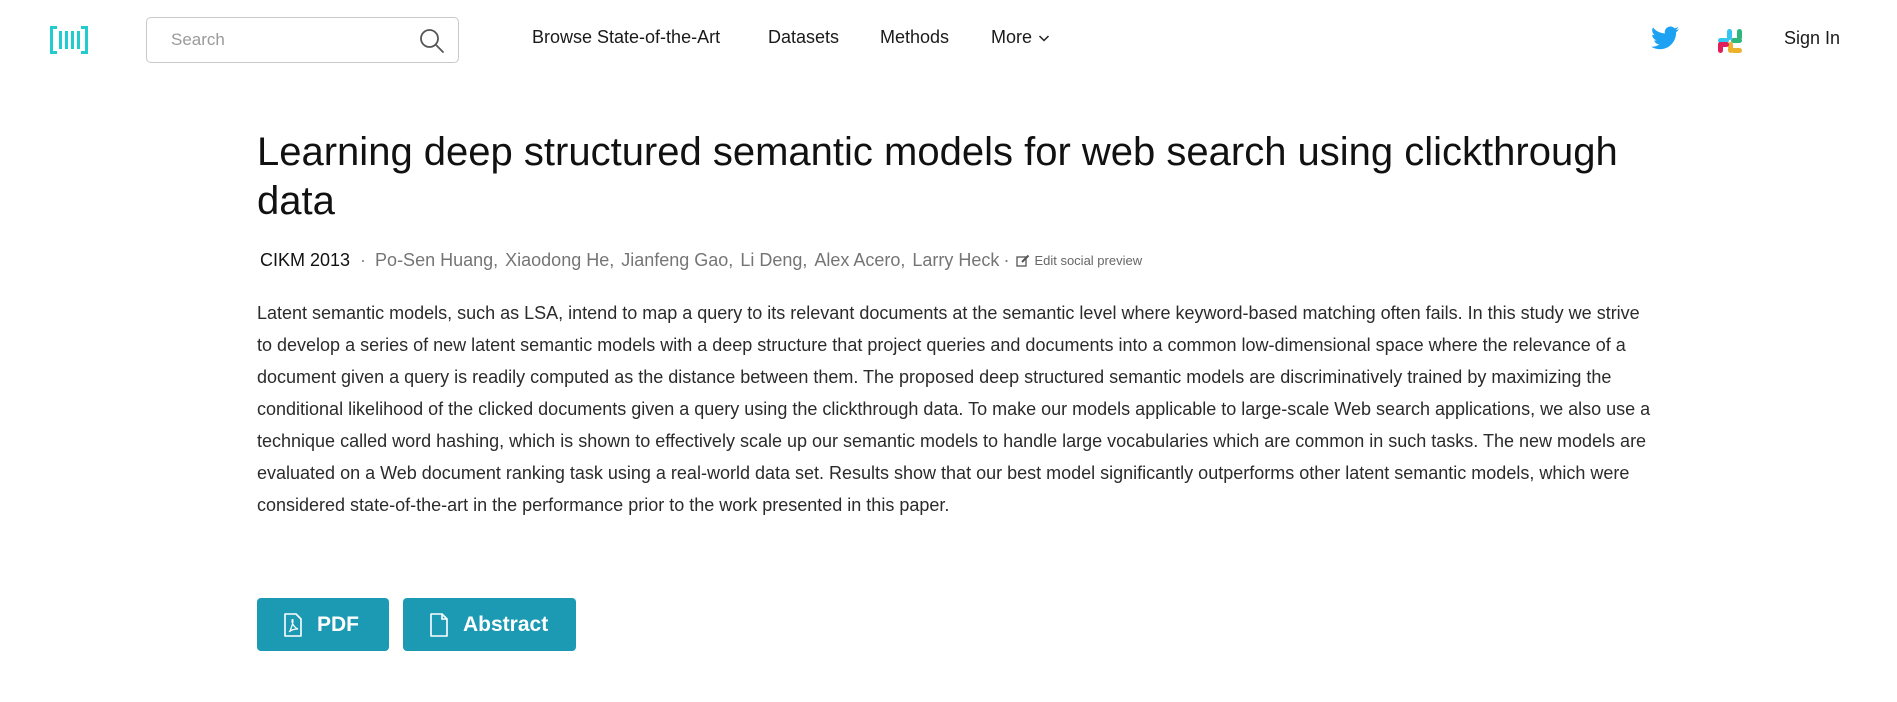 This screenshot has height=702, width=1897. Describe the element at coordinates (293, 624) in the screenshot. I see `pdf-file-icon` at that location.